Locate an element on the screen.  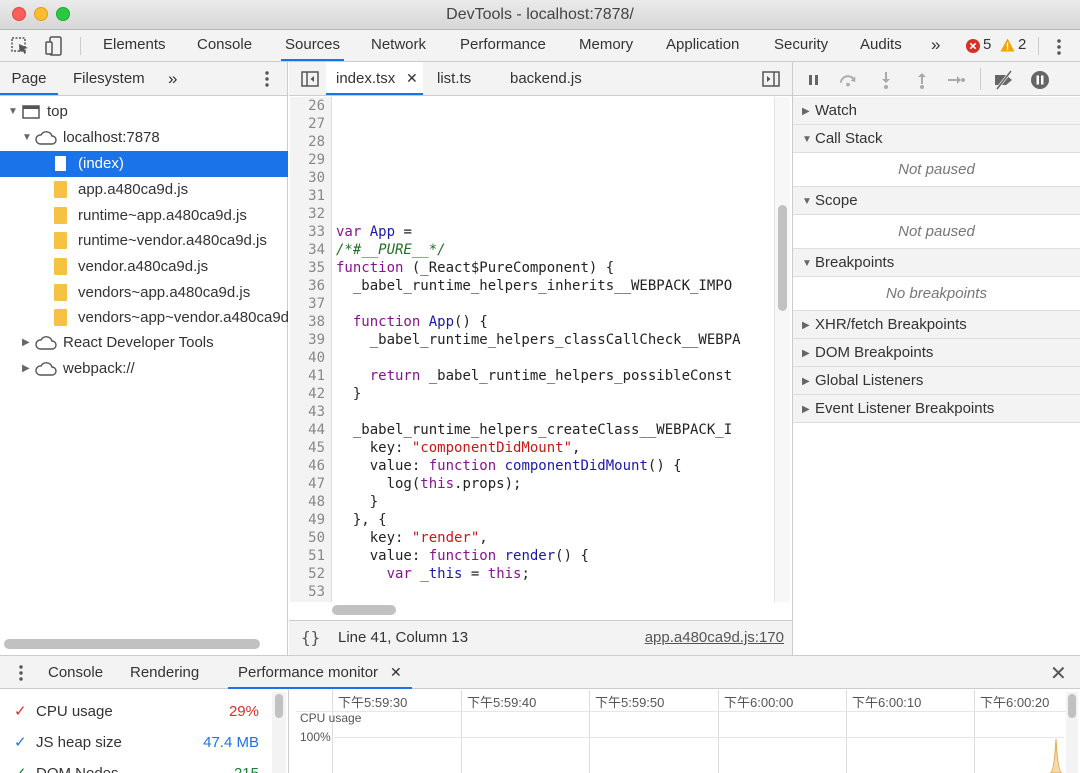
line-number: 52 is located at coordinates (316, 574).